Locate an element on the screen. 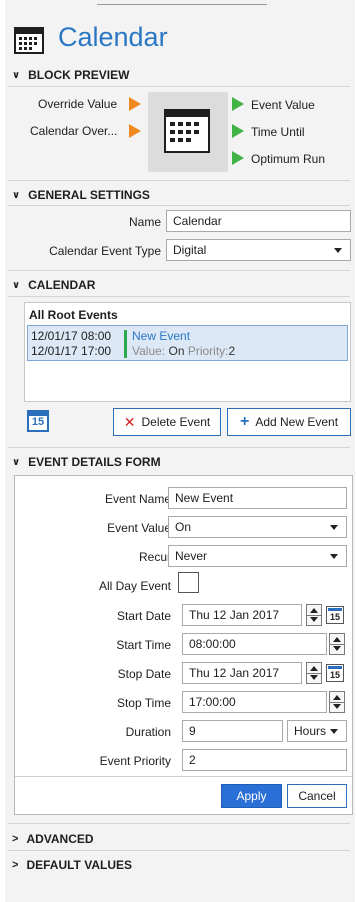 The width and height of the screenshot is (357, 902). section-title: EVENT DETAILS FORM is located at coordinates (94, 462).